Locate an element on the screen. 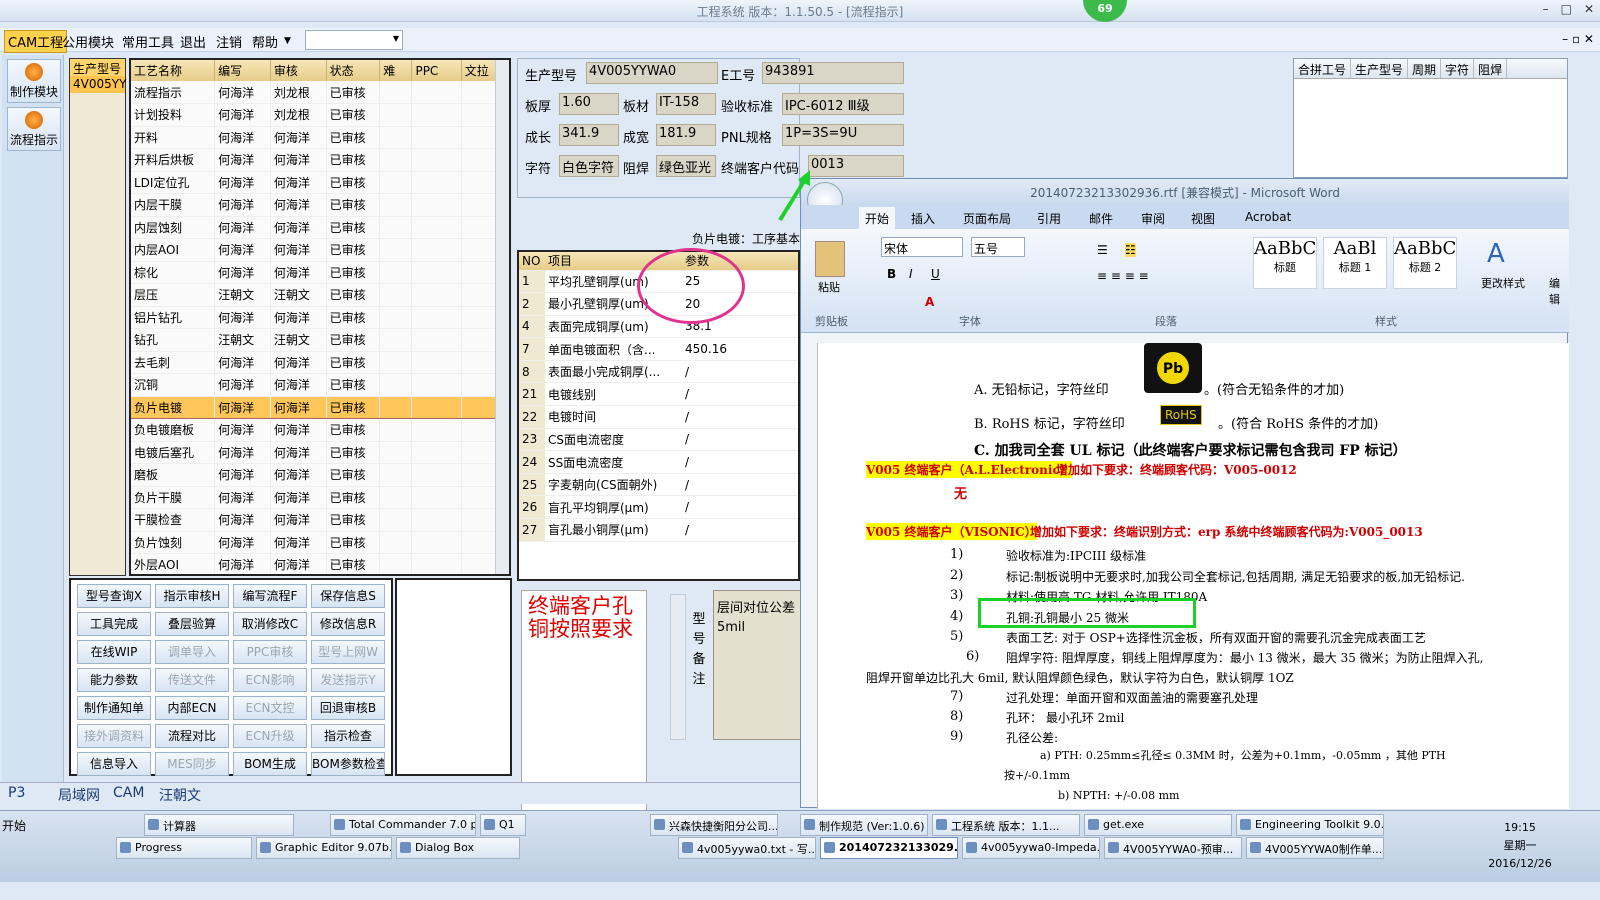  table-row: 22 电镀时间 / is located at coordinates (658, 417).